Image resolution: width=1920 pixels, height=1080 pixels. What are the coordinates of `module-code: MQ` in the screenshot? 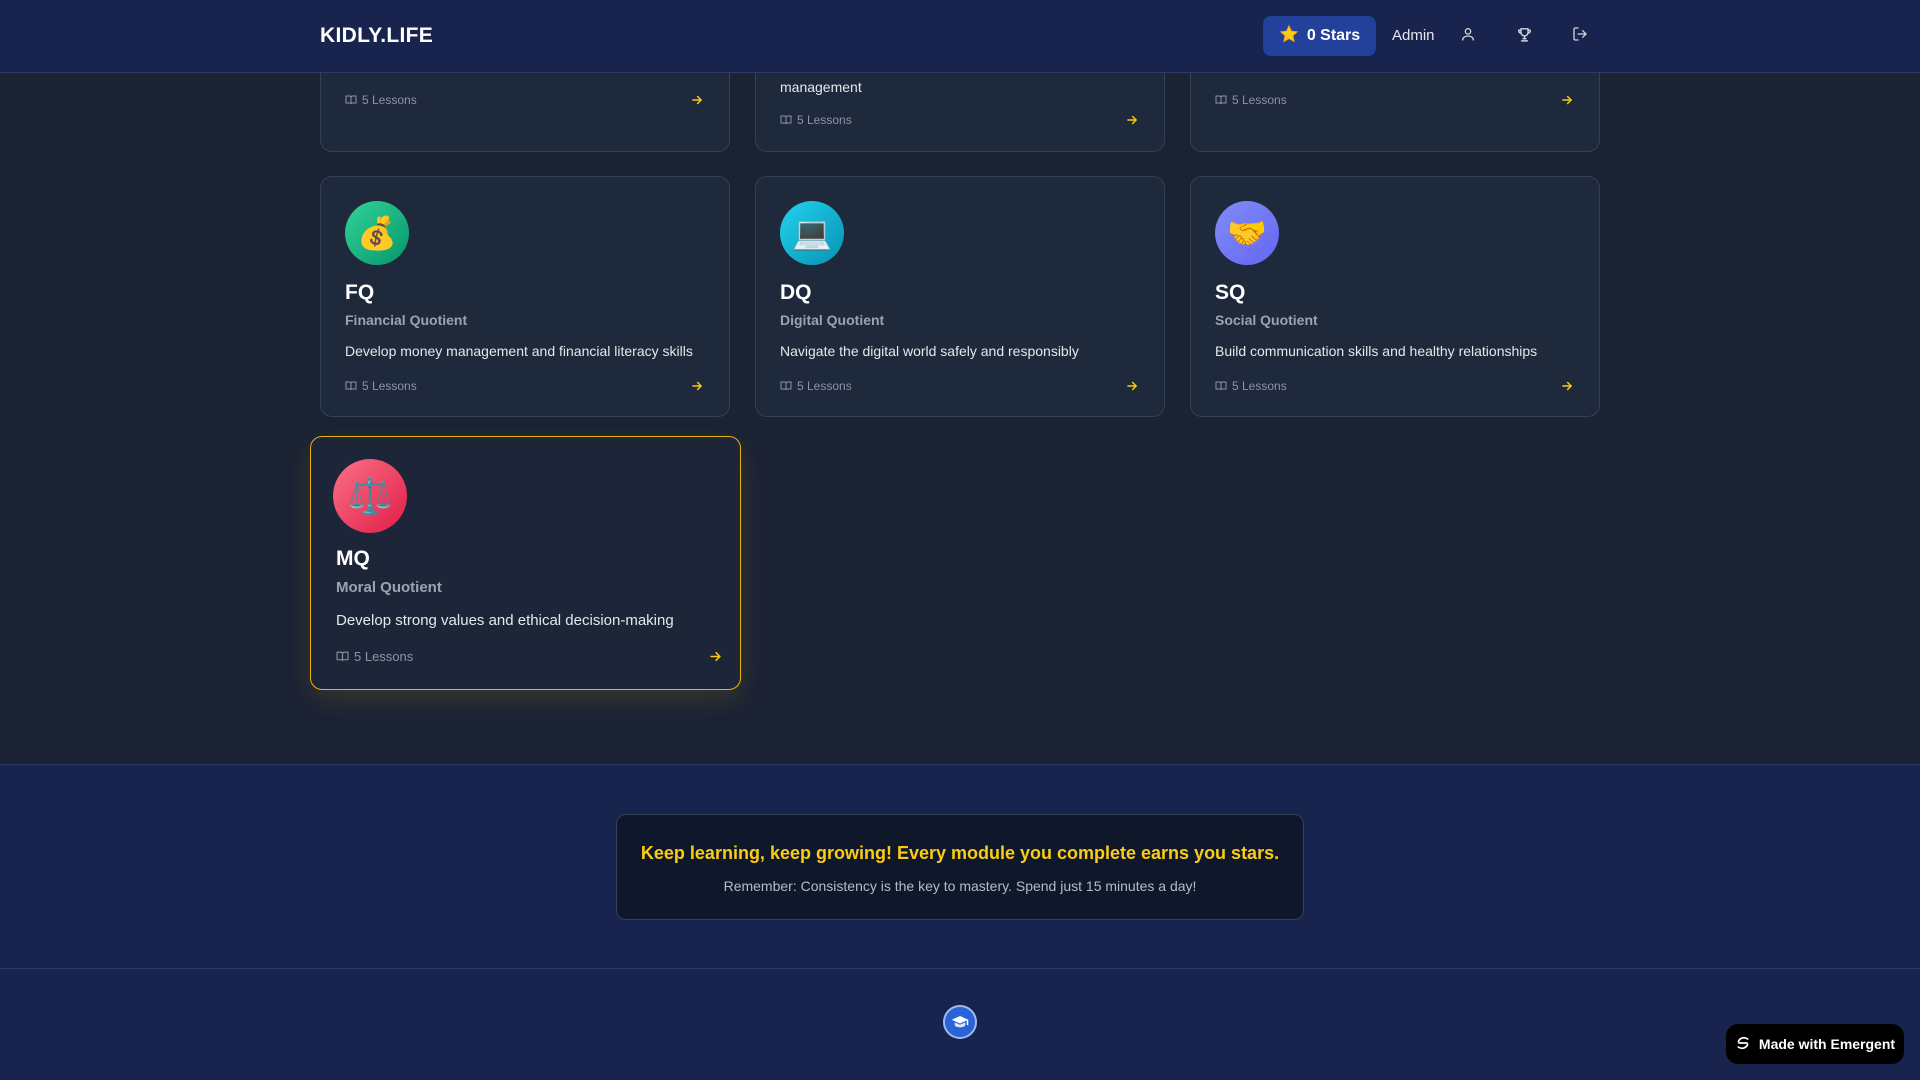 It's located at (353, 558).